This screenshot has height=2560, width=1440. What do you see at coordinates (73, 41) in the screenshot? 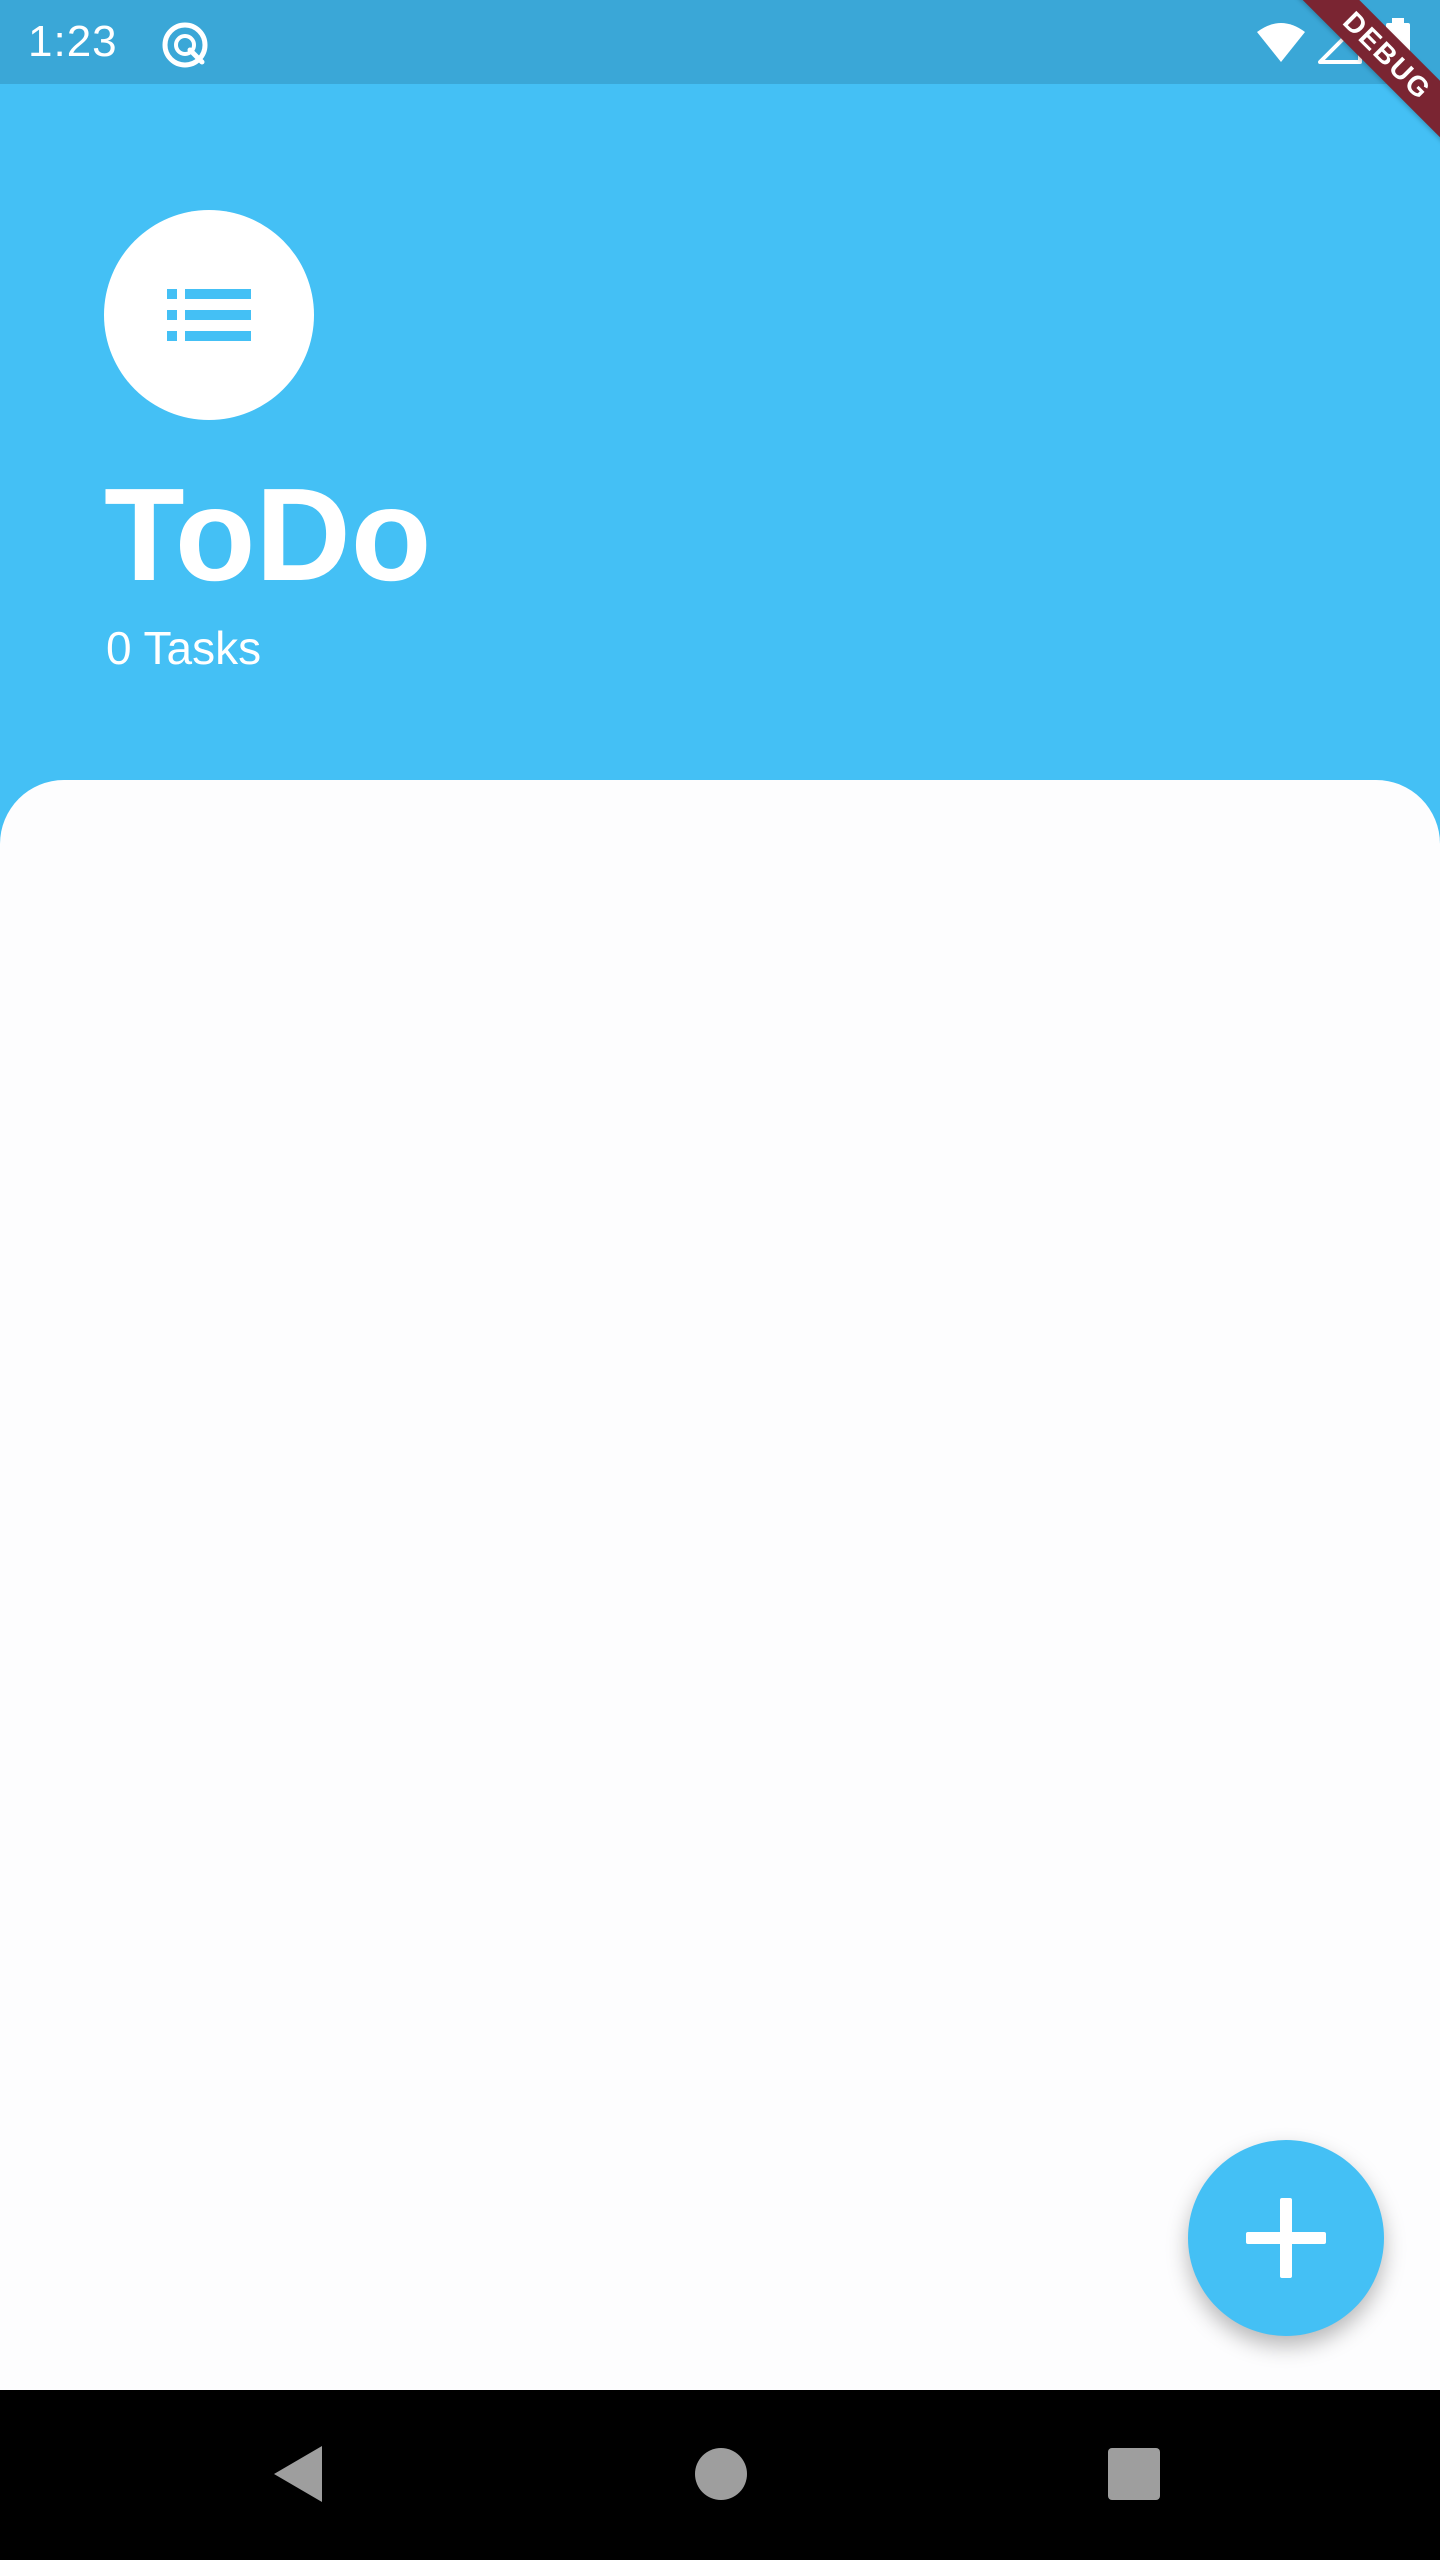
I see `status-time: 1:23` at bounding box center [73, 41].